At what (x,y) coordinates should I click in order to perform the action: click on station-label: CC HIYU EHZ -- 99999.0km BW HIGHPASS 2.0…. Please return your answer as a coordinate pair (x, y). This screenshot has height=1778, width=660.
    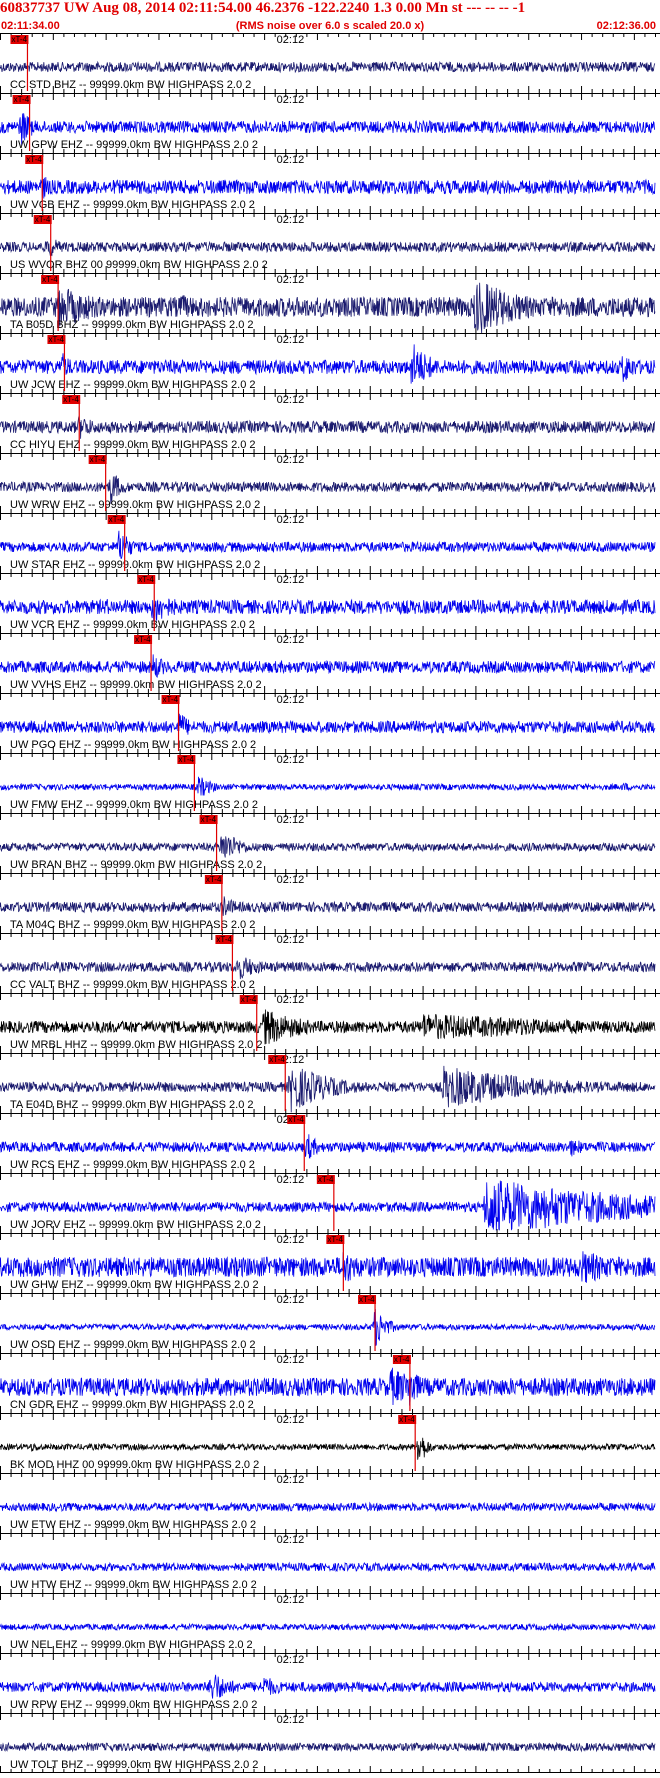
    Looking at the image, I should click on (133, 445).